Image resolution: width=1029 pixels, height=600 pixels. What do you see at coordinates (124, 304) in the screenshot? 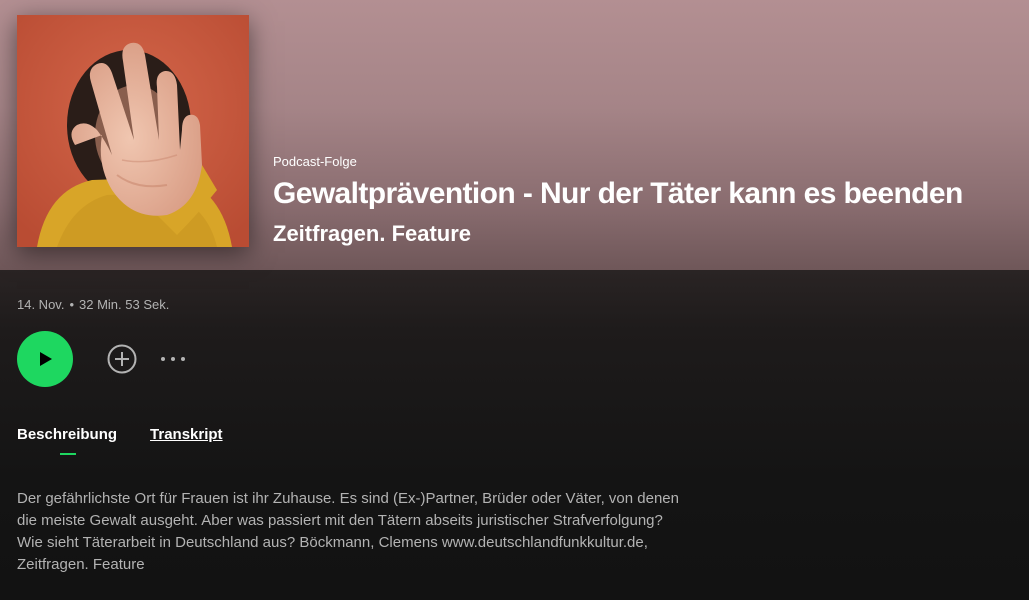
I see `episode-duration: 32 Min. 53 Sek.` at bounding box center [124, 304].